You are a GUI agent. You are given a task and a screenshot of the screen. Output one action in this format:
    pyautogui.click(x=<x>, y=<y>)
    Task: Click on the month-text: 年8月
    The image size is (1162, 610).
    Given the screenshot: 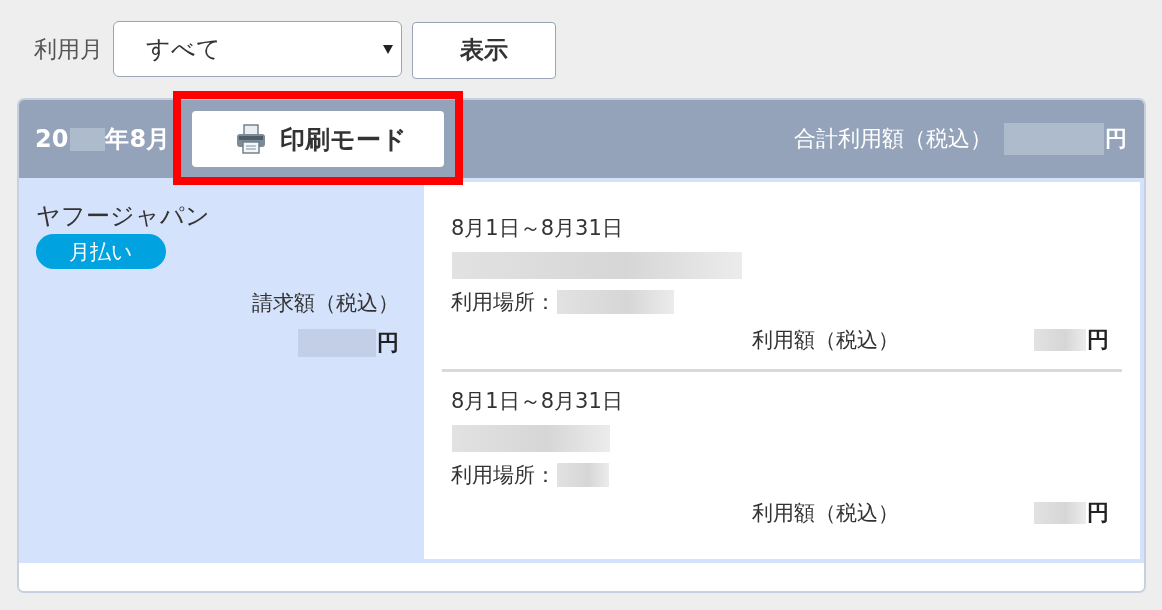 What is the action you would take?
    pyautogui.click(x=138, y=139)
    